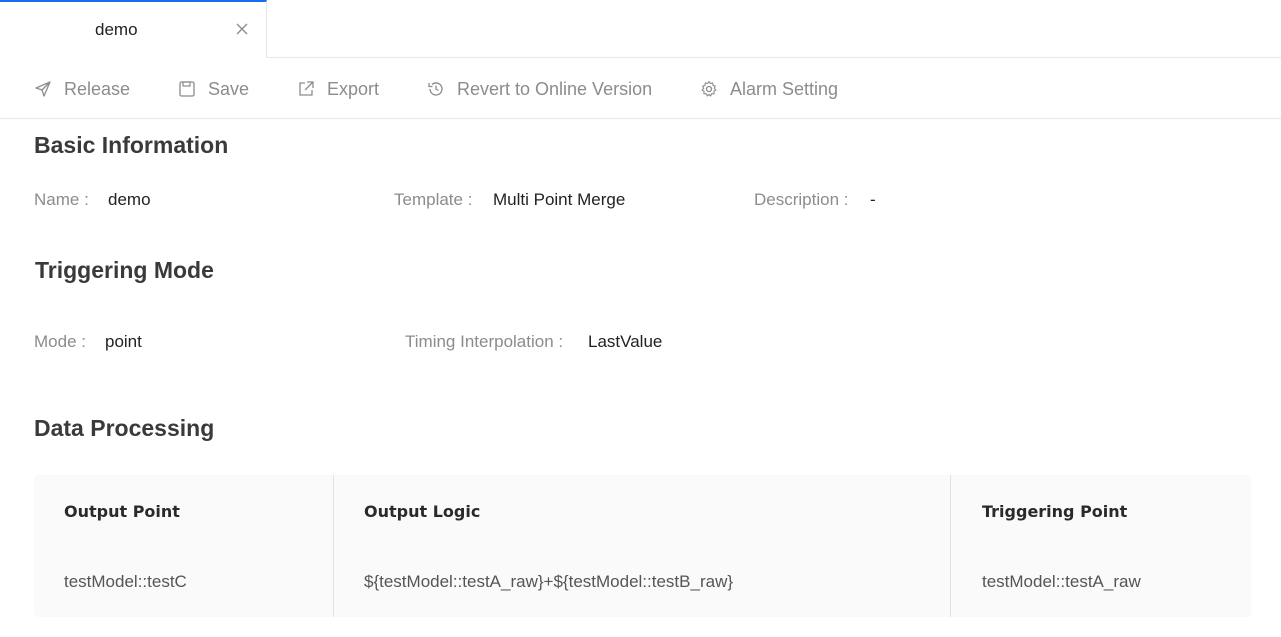 The width and height of the screenshot is (1281, 637). I want to click on save-label: Save, so click(229, 88).